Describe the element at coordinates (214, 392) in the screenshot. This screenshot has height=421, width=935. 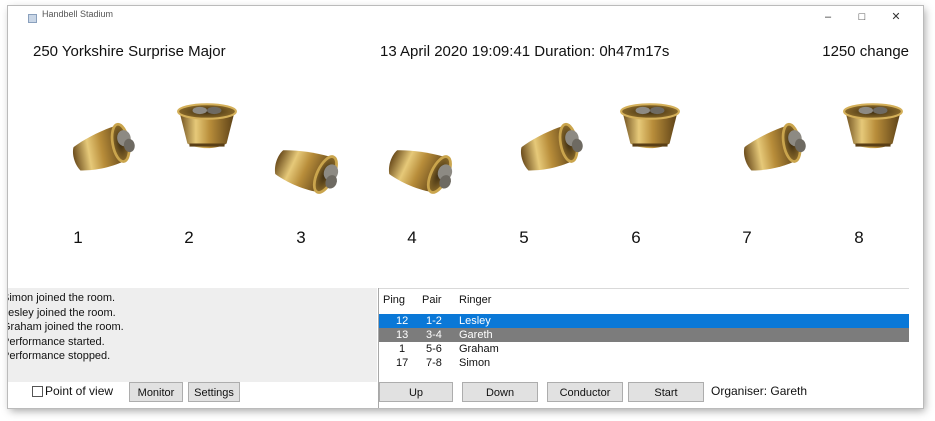
I see `settings-button: Settings` at that location.